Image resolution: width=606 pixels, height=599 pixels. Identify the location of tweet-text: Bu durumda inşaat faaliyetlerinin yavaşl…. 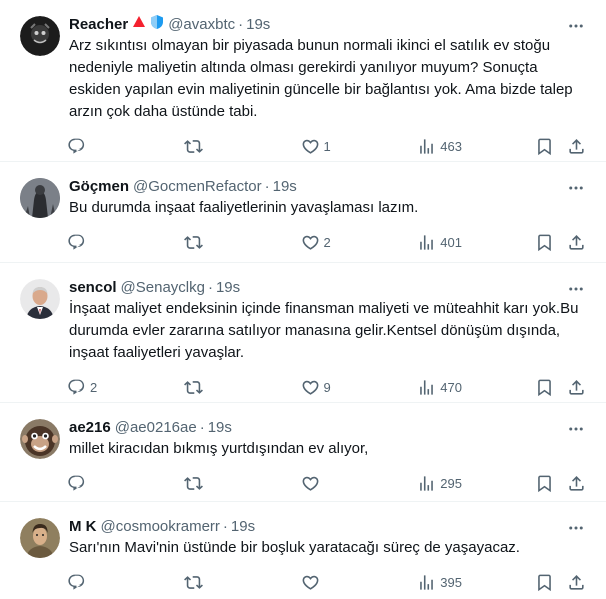
(244, 207).